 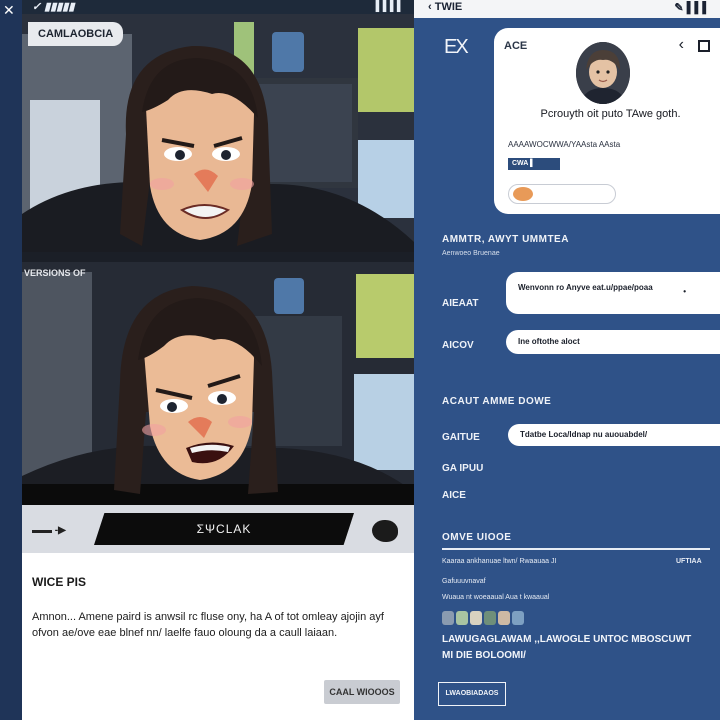 What do you see at coordinates (484, 655) in the screenshot?
I see `footer-line-2: MI DIE BOLOOMI/` at bounding box center [484, 655].